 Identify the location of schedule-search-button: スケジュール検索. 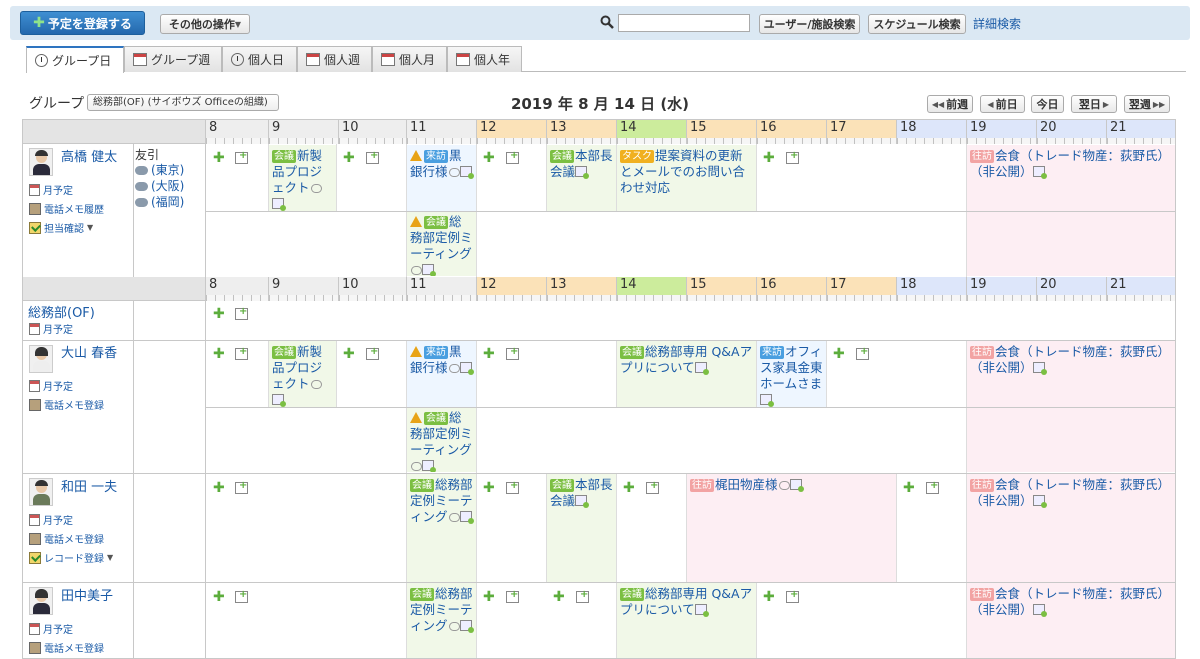
(917, 24).